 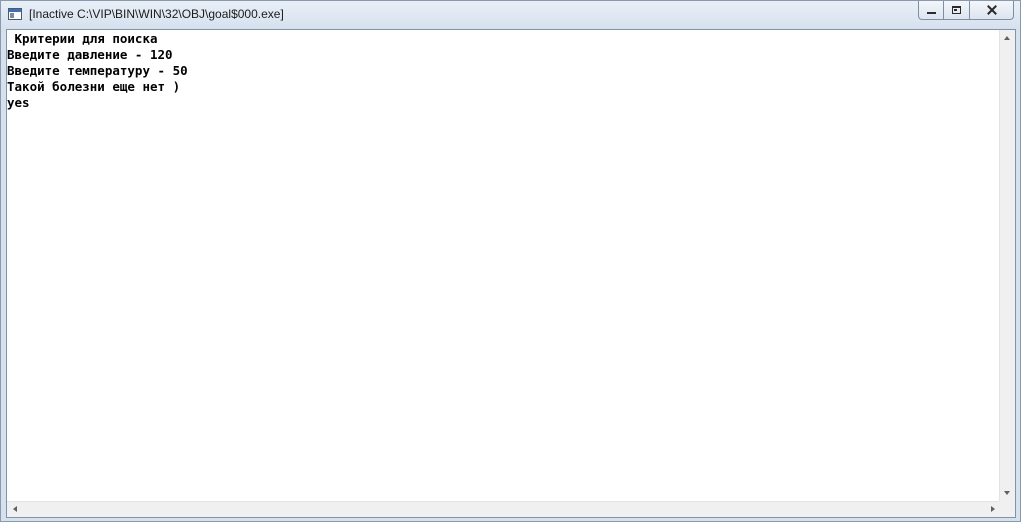 What do you see at coordinates (931, 13) in the screenshot?
I see `minimize-icon` at bounding box center [931, 13].